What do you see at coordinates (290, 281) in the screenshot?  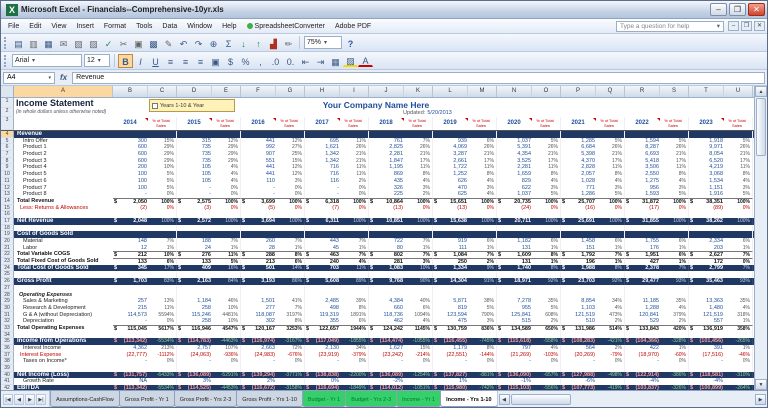 I see `cell: 86%` at bounding box center [290, 281].